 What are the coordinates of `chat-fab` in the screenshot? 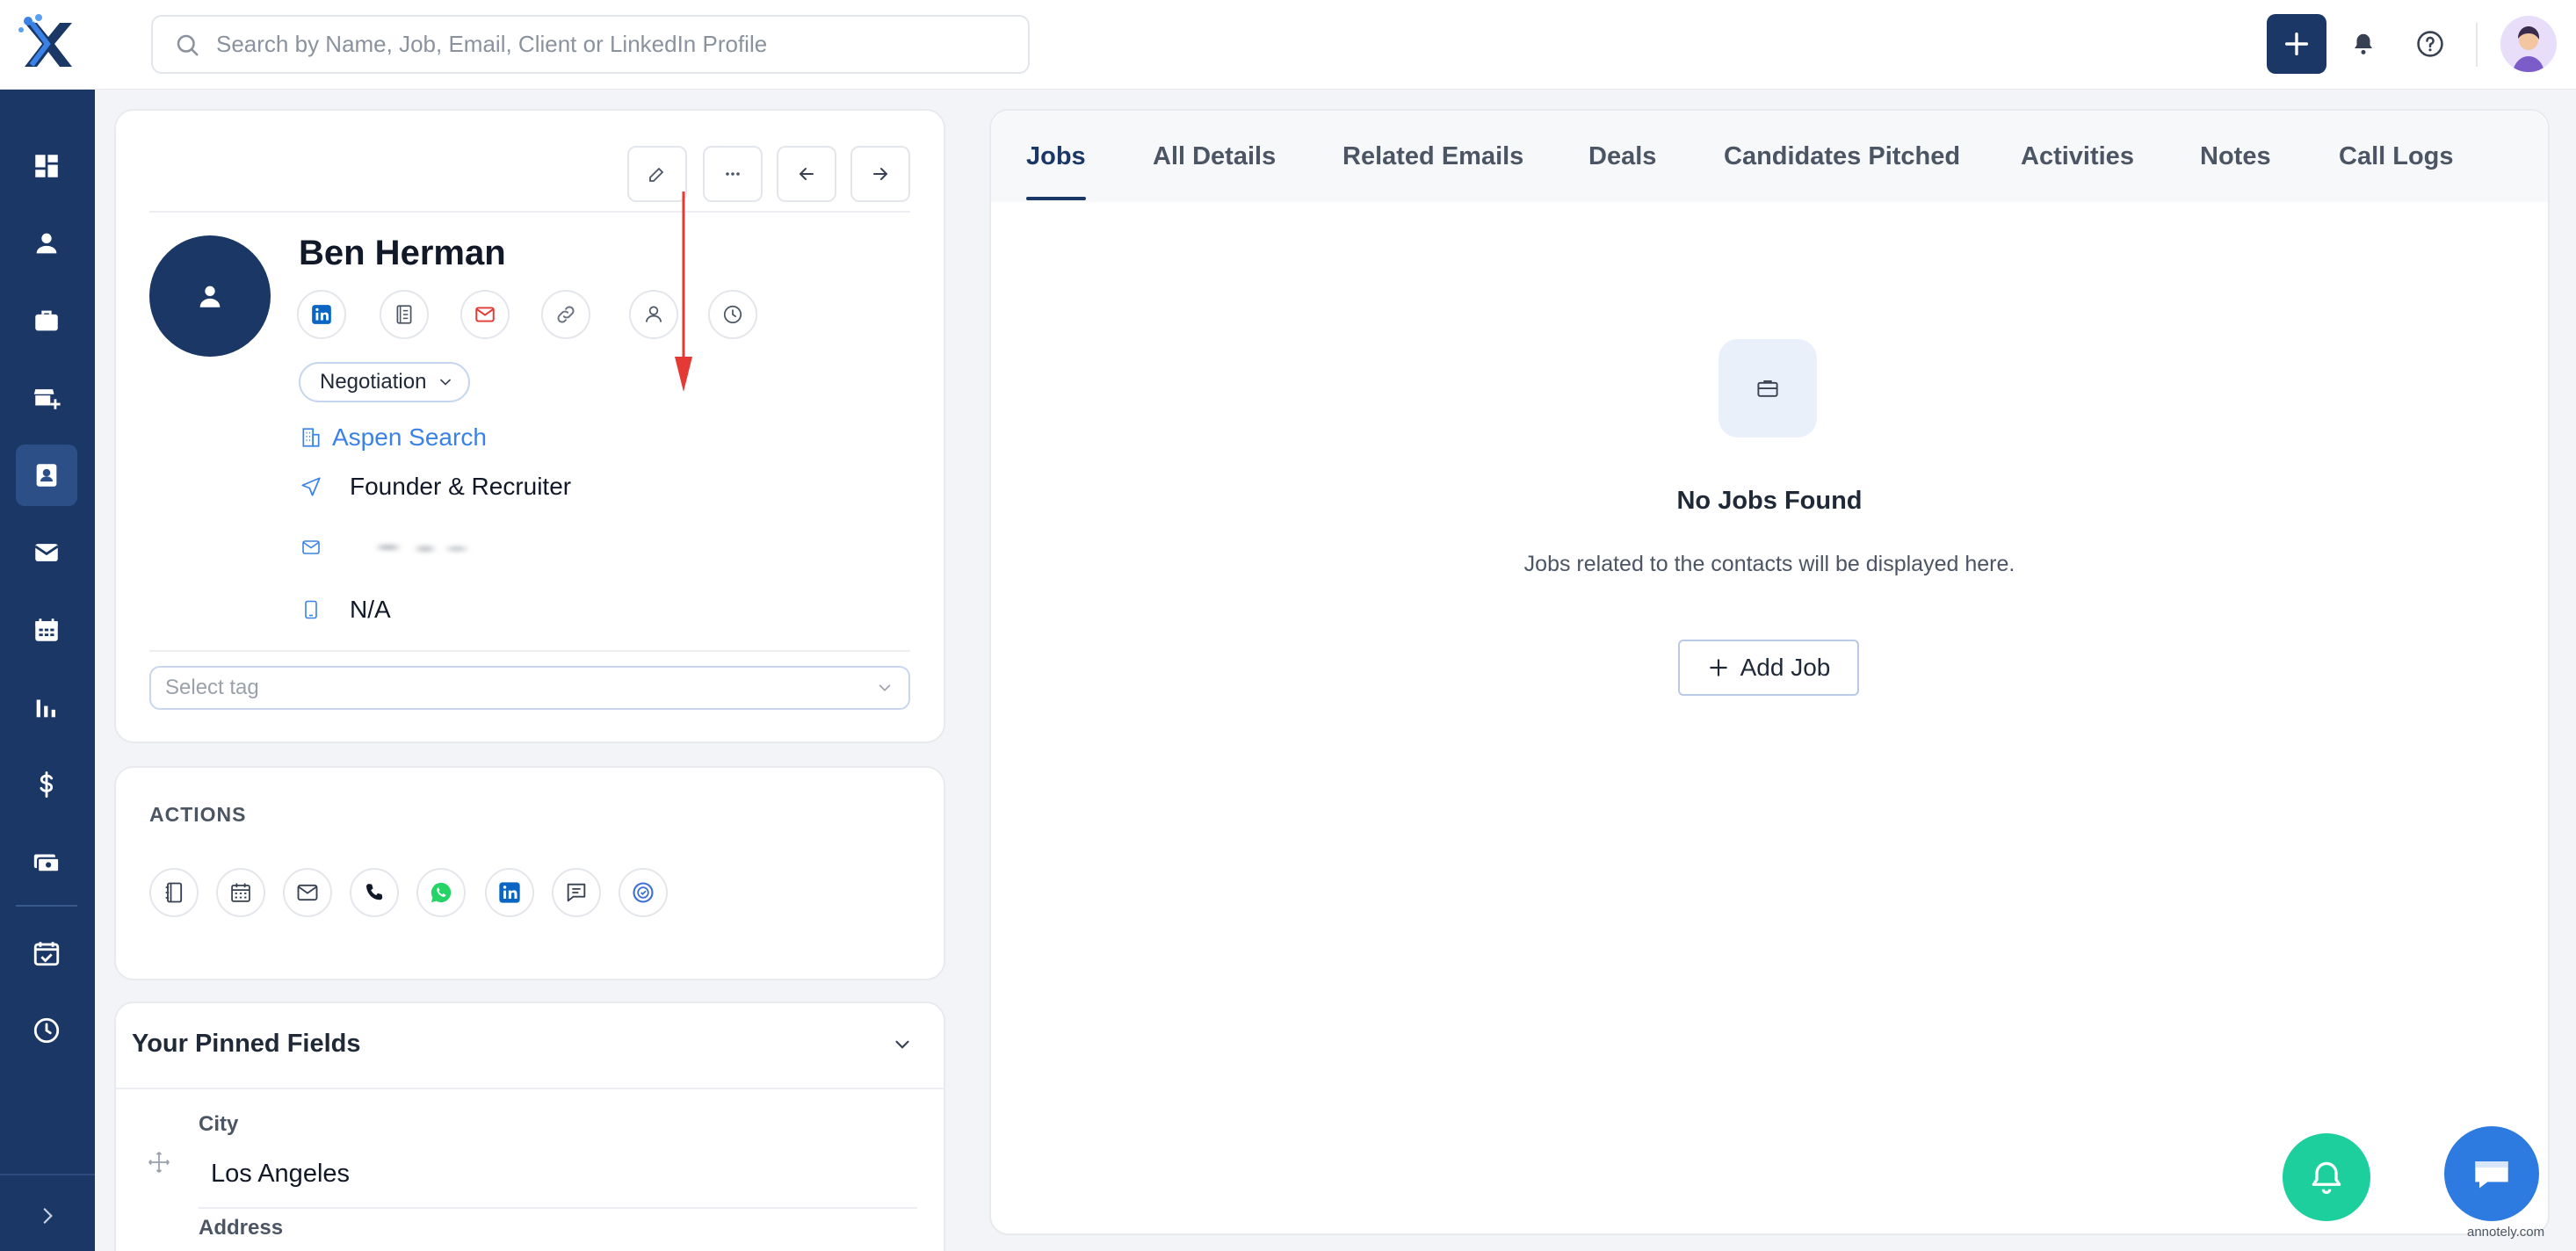 It's located at (2491, 1173).